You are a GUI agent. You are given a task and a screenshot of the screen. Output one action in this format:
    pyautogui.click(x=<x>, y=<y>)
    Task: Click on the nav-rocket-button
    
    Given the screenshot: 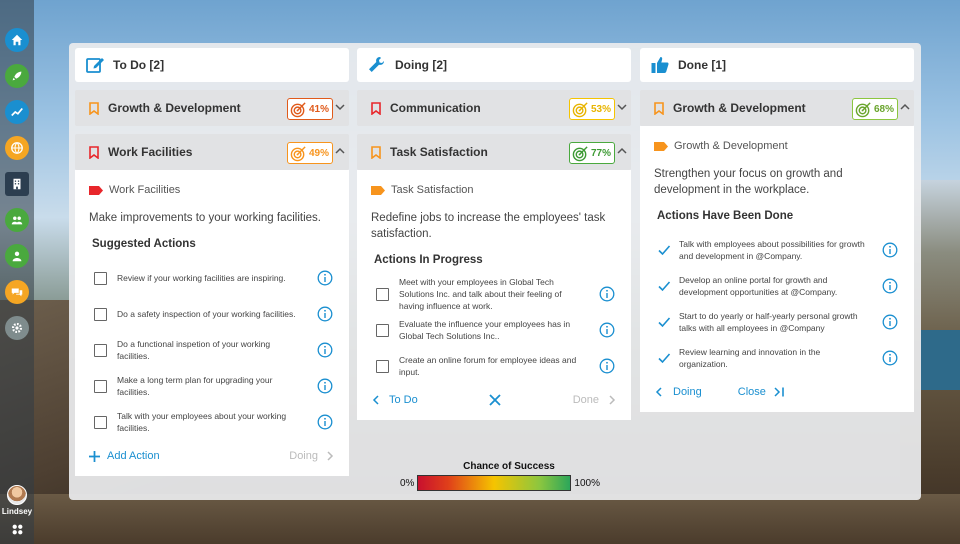 What is the action you would take?
    pyautogui.click(x=17, y=76)
    